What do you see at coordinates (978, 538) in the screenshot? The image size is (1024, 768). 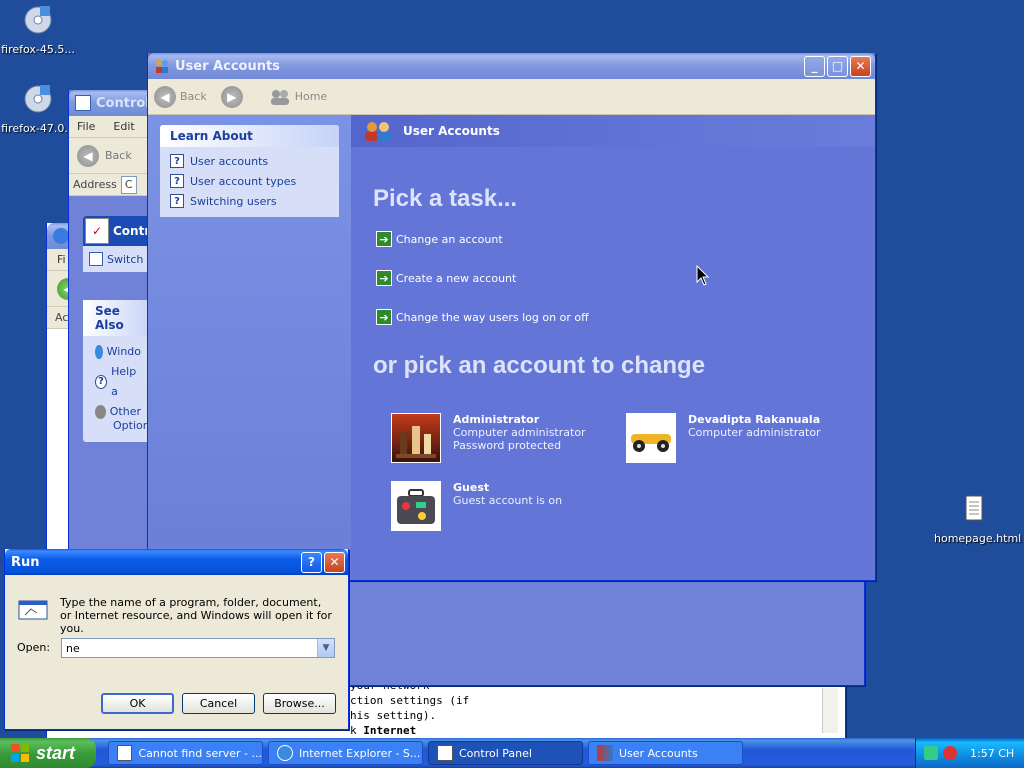 I see `desktop-icon-label: homepage.html` at bounding box center [978, 538].